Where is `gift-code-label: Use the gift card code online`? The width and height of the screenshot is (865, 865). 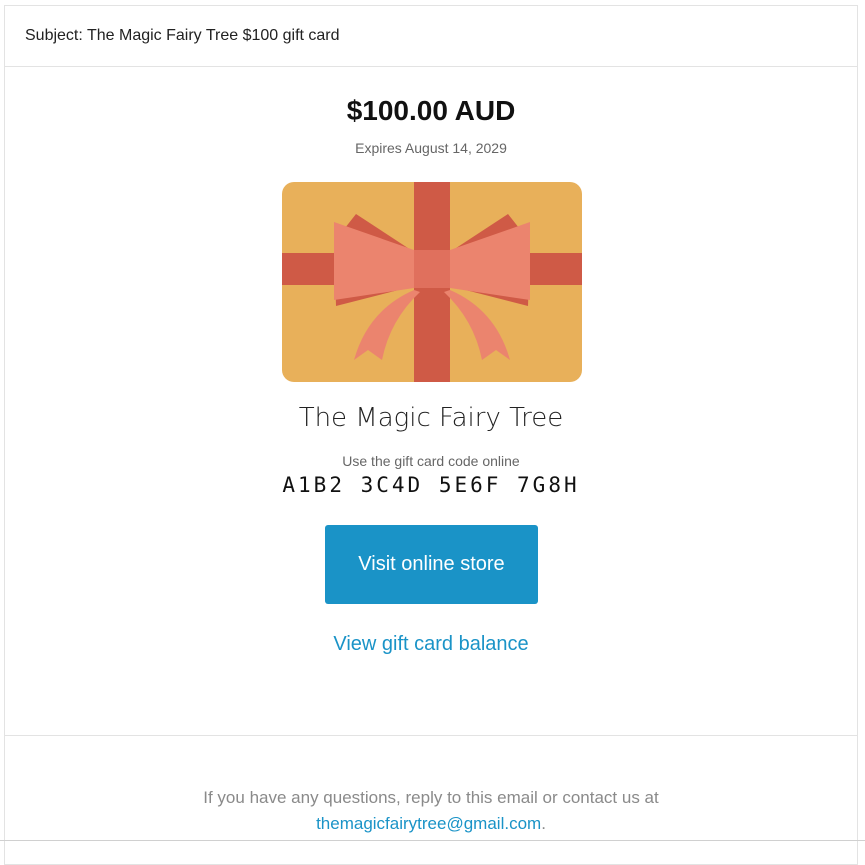
gift-code-label: Use the gift card code online is located at coordinates (431, 461).